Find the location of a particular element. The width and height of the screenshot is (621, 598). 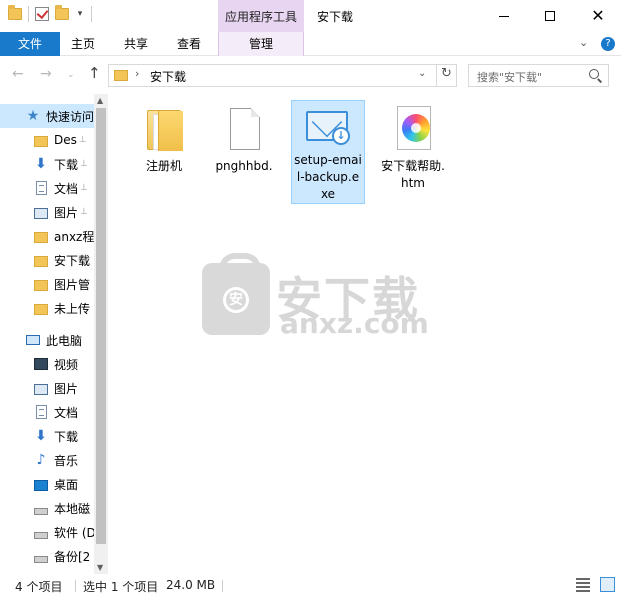

file-name: 安下载帮助.htm is located at coordinates (413, 174).